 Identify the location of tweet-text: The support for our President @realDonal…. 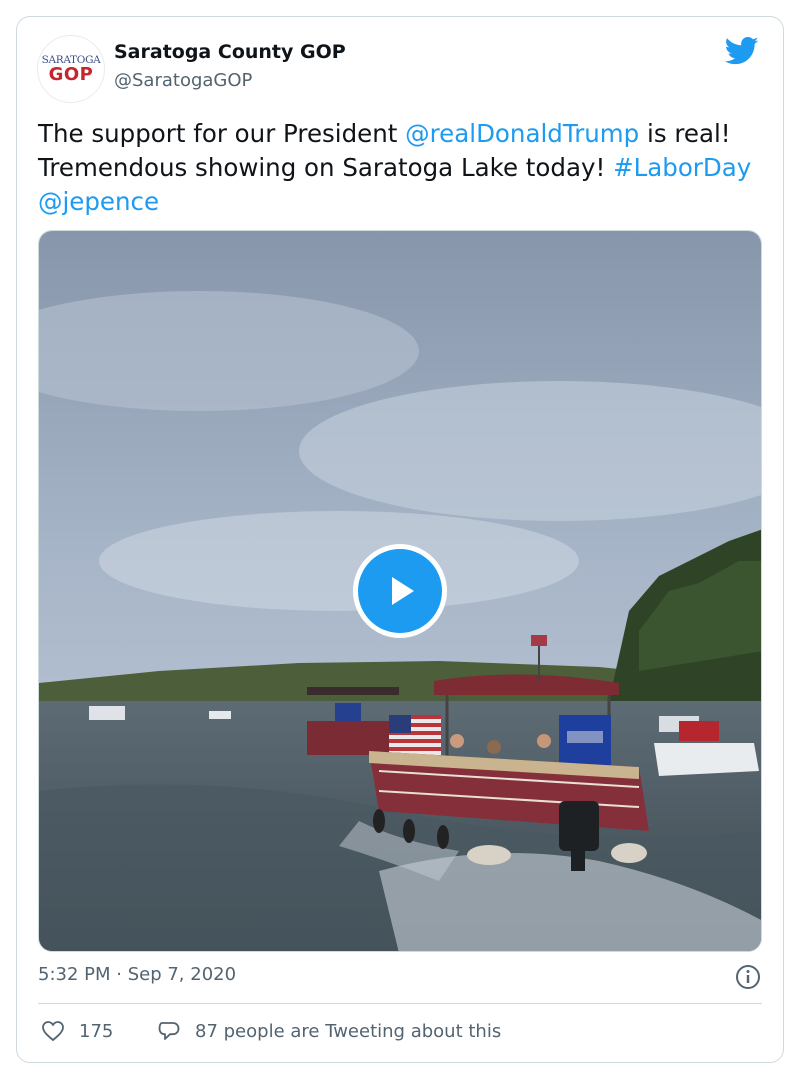
(398, 168).